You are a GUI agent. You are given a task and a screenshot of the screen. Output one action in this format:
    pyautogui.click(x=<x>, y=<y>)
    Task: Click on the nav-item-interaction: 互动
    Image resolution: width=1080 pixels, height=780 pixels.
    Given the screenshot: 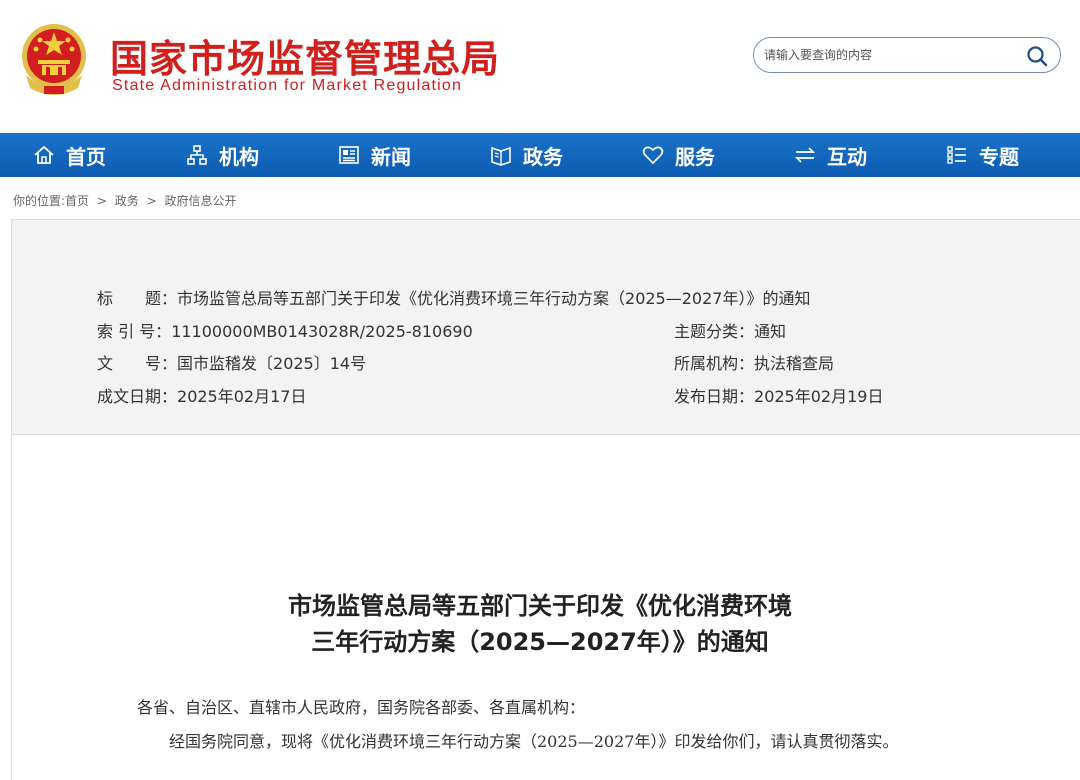 What is the action you would take?
    pyautogui.click(x=830, y=155)
    